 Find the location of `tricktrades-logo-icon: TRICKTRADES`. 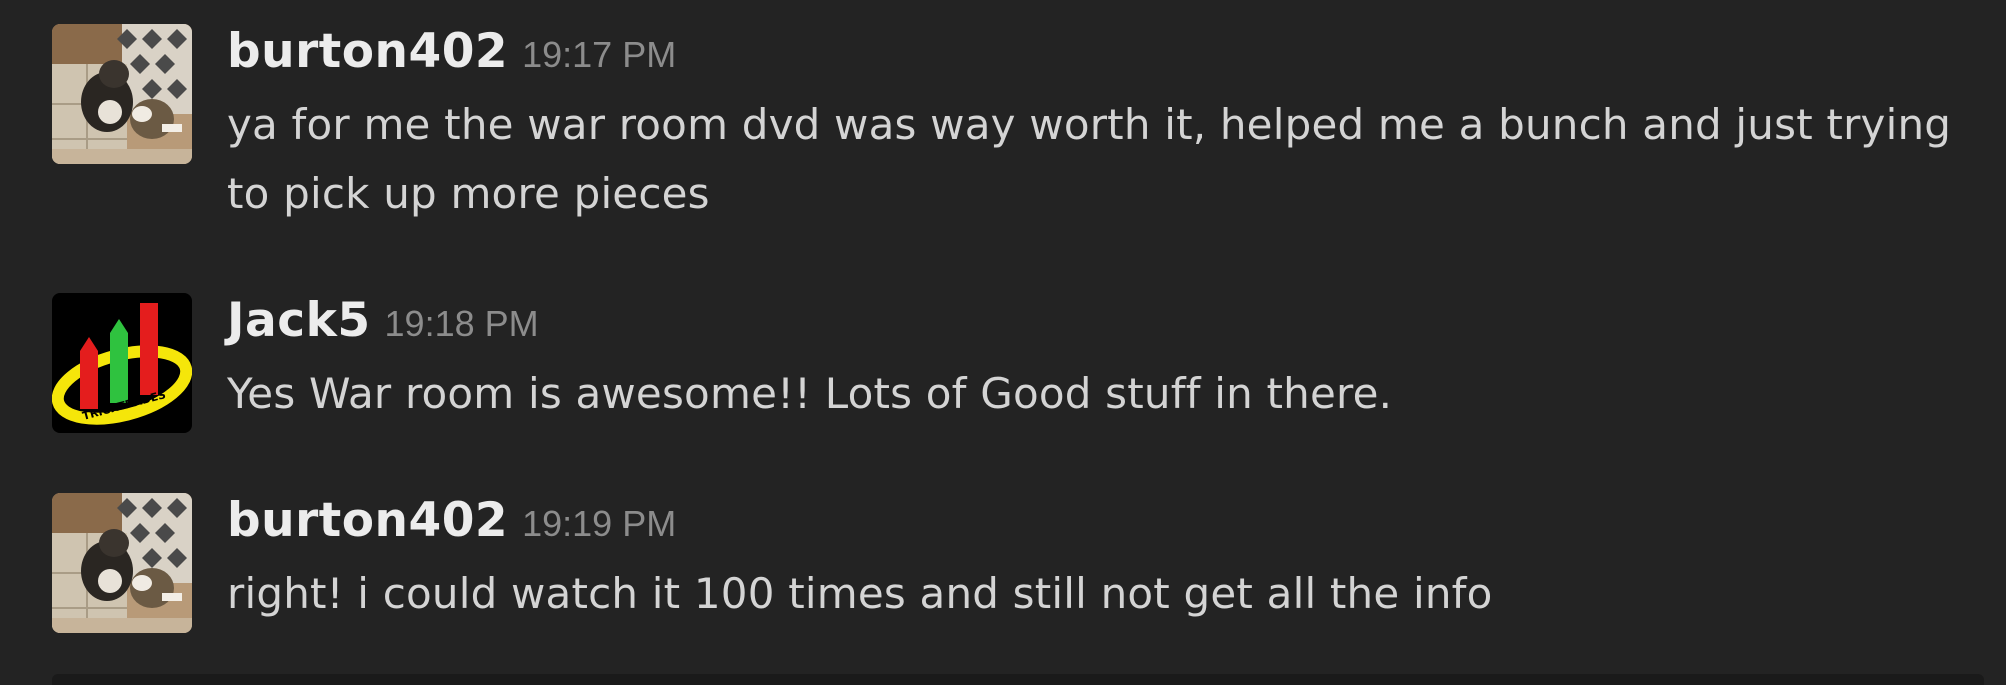

tricktrades-logo-icon: TRICKTRADES is located at coordinates (122, 363).